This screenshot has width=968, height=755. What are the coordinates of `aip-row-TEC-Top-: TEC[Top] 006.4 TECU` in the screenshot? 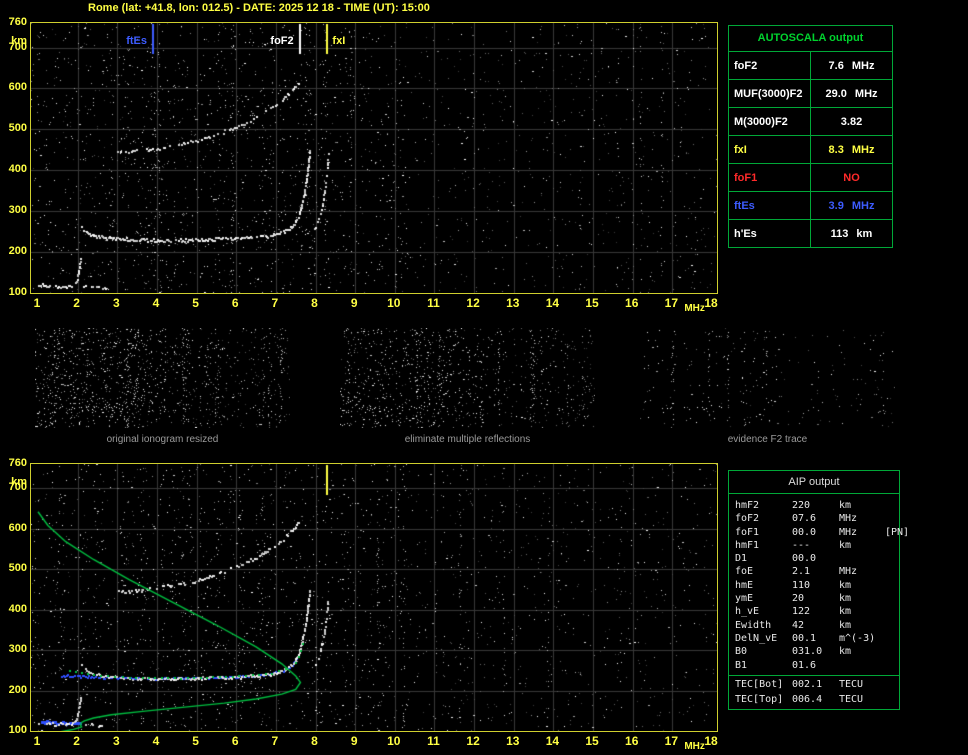 It's located at (814, 699).